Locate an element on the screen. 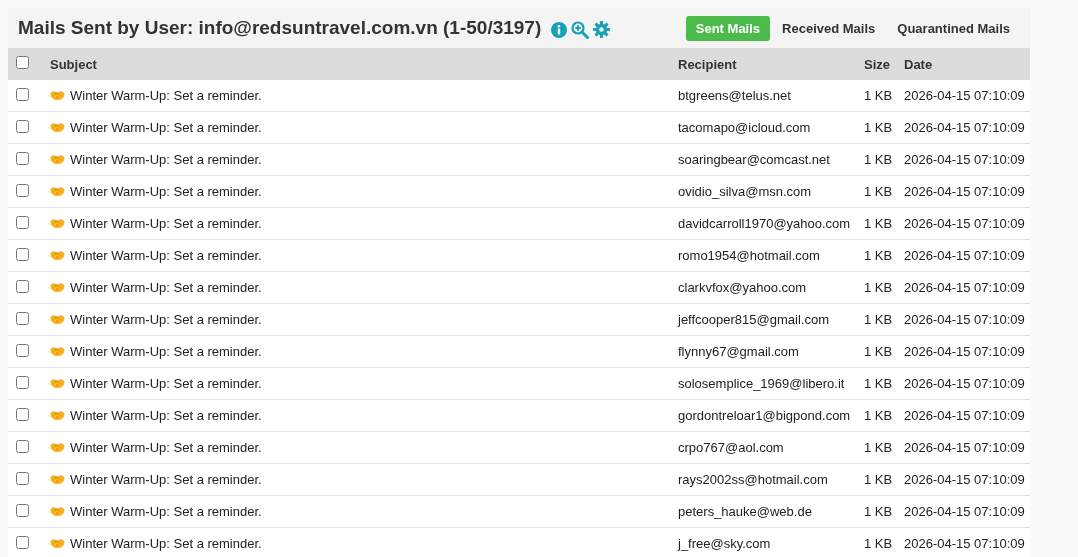  recipient-text: j_free@sky.com is located at coordinates (724, 543).